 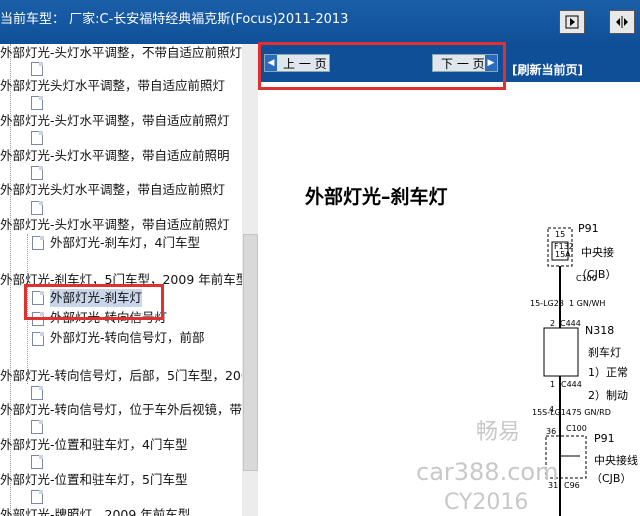 I want to click on component-label: N318, so click(x=600, y=330).